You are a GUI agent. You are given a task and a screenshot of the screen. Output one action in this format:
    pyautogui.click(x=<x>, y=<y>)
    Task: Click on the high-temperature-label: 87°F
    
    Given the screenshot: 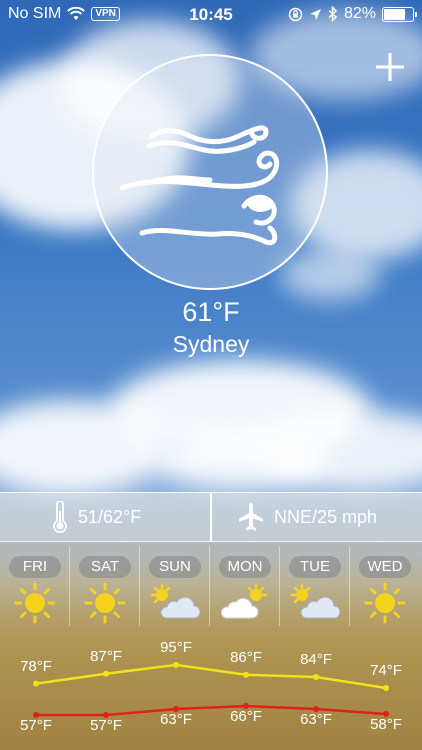 What is the action you would take?
    pyautogui.click(x=106, y=656)
    